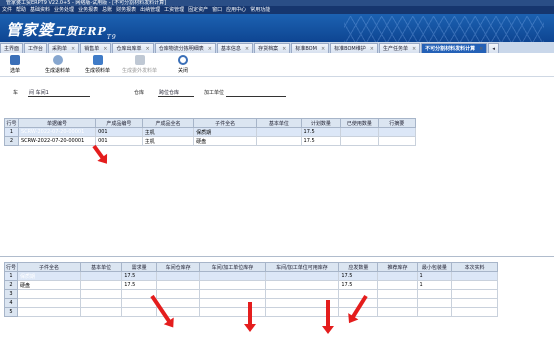 The image size is (554, 362). I want to click on menu-item: 出纳管理, so click(150, 10).